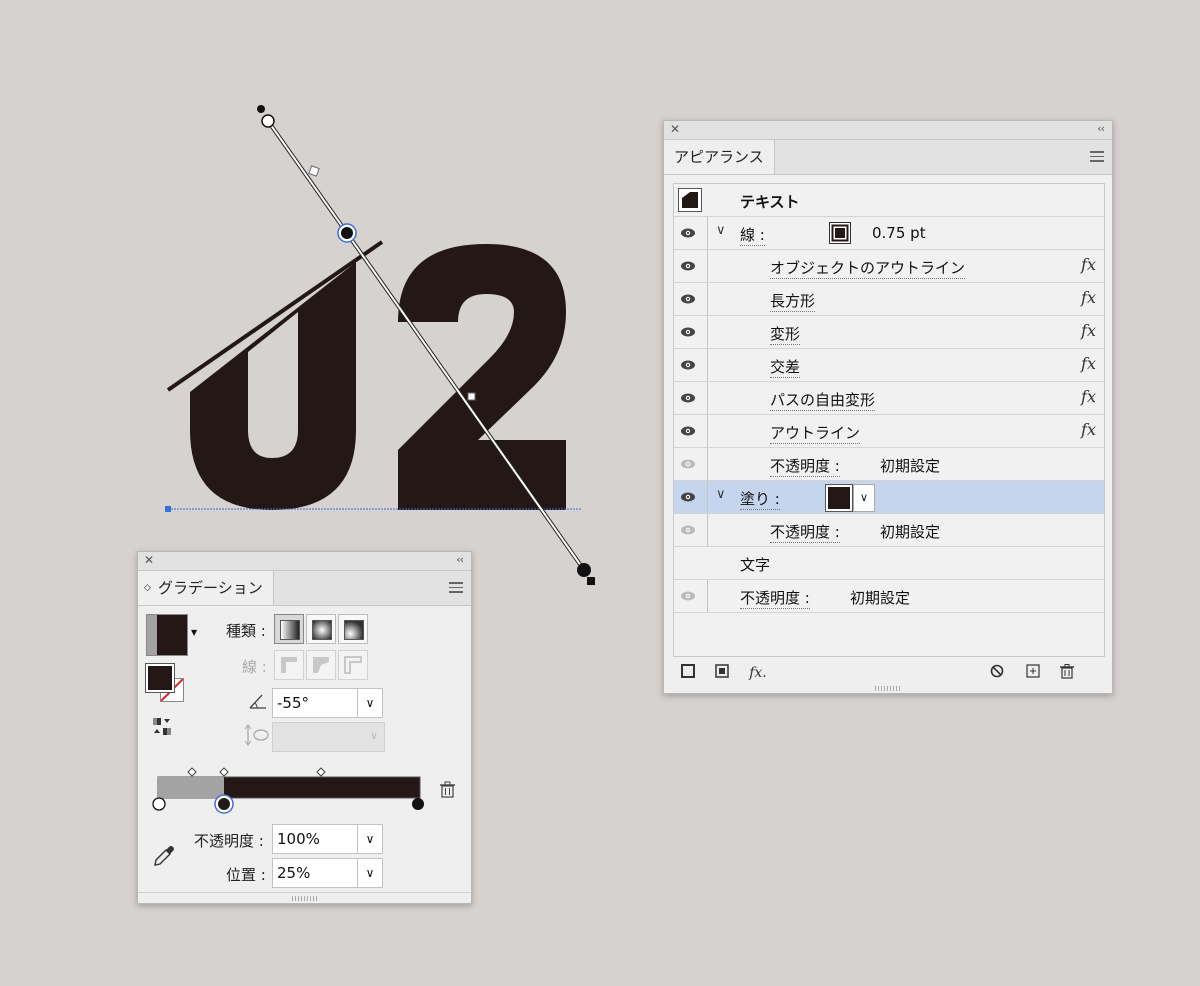 The image size is (1200, 986). I want to click on color-stop-white, so click(159, 804).